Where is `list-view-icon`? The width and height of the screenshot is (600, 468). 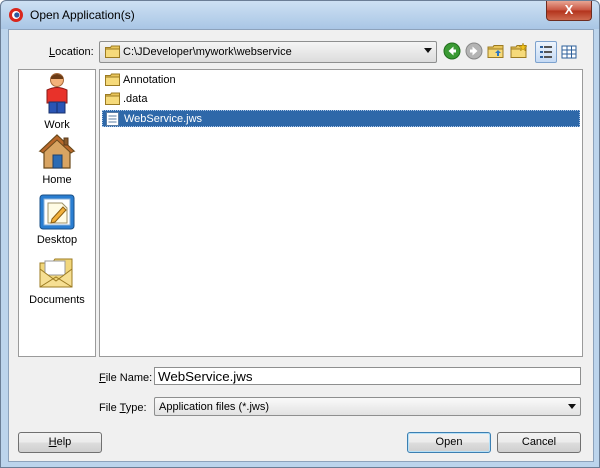
list-view-icon is located at coordinates (546, 52).